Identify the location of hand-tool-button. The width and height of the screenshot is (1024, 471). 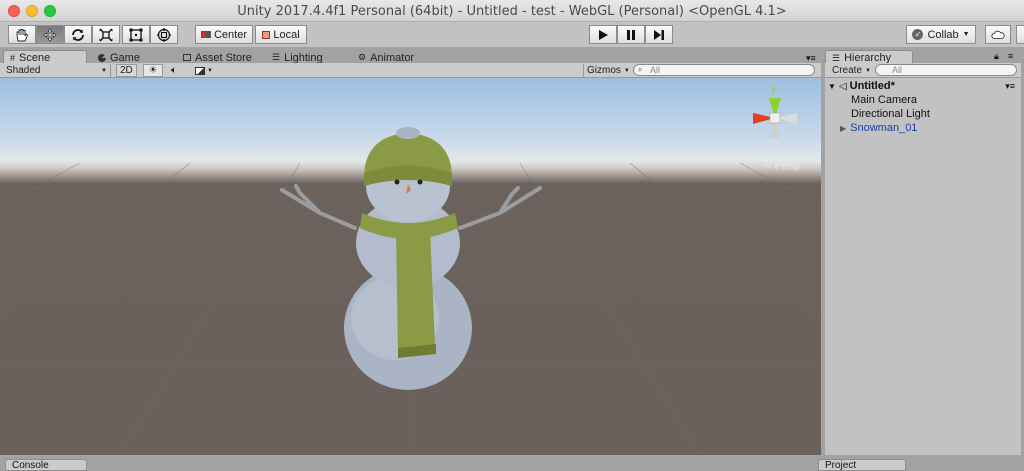
(22, 34).